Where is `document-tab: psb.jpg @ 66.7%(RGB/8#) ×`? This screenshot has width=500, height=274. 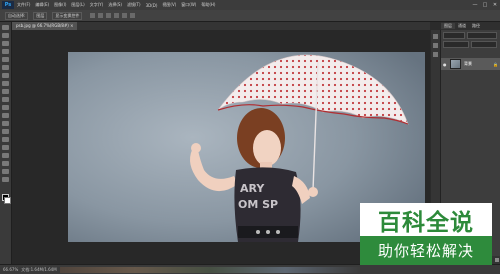 document-tab: psb.jpg @ 66.7%(RGB/8#) × is located at coordinates (45, 26).